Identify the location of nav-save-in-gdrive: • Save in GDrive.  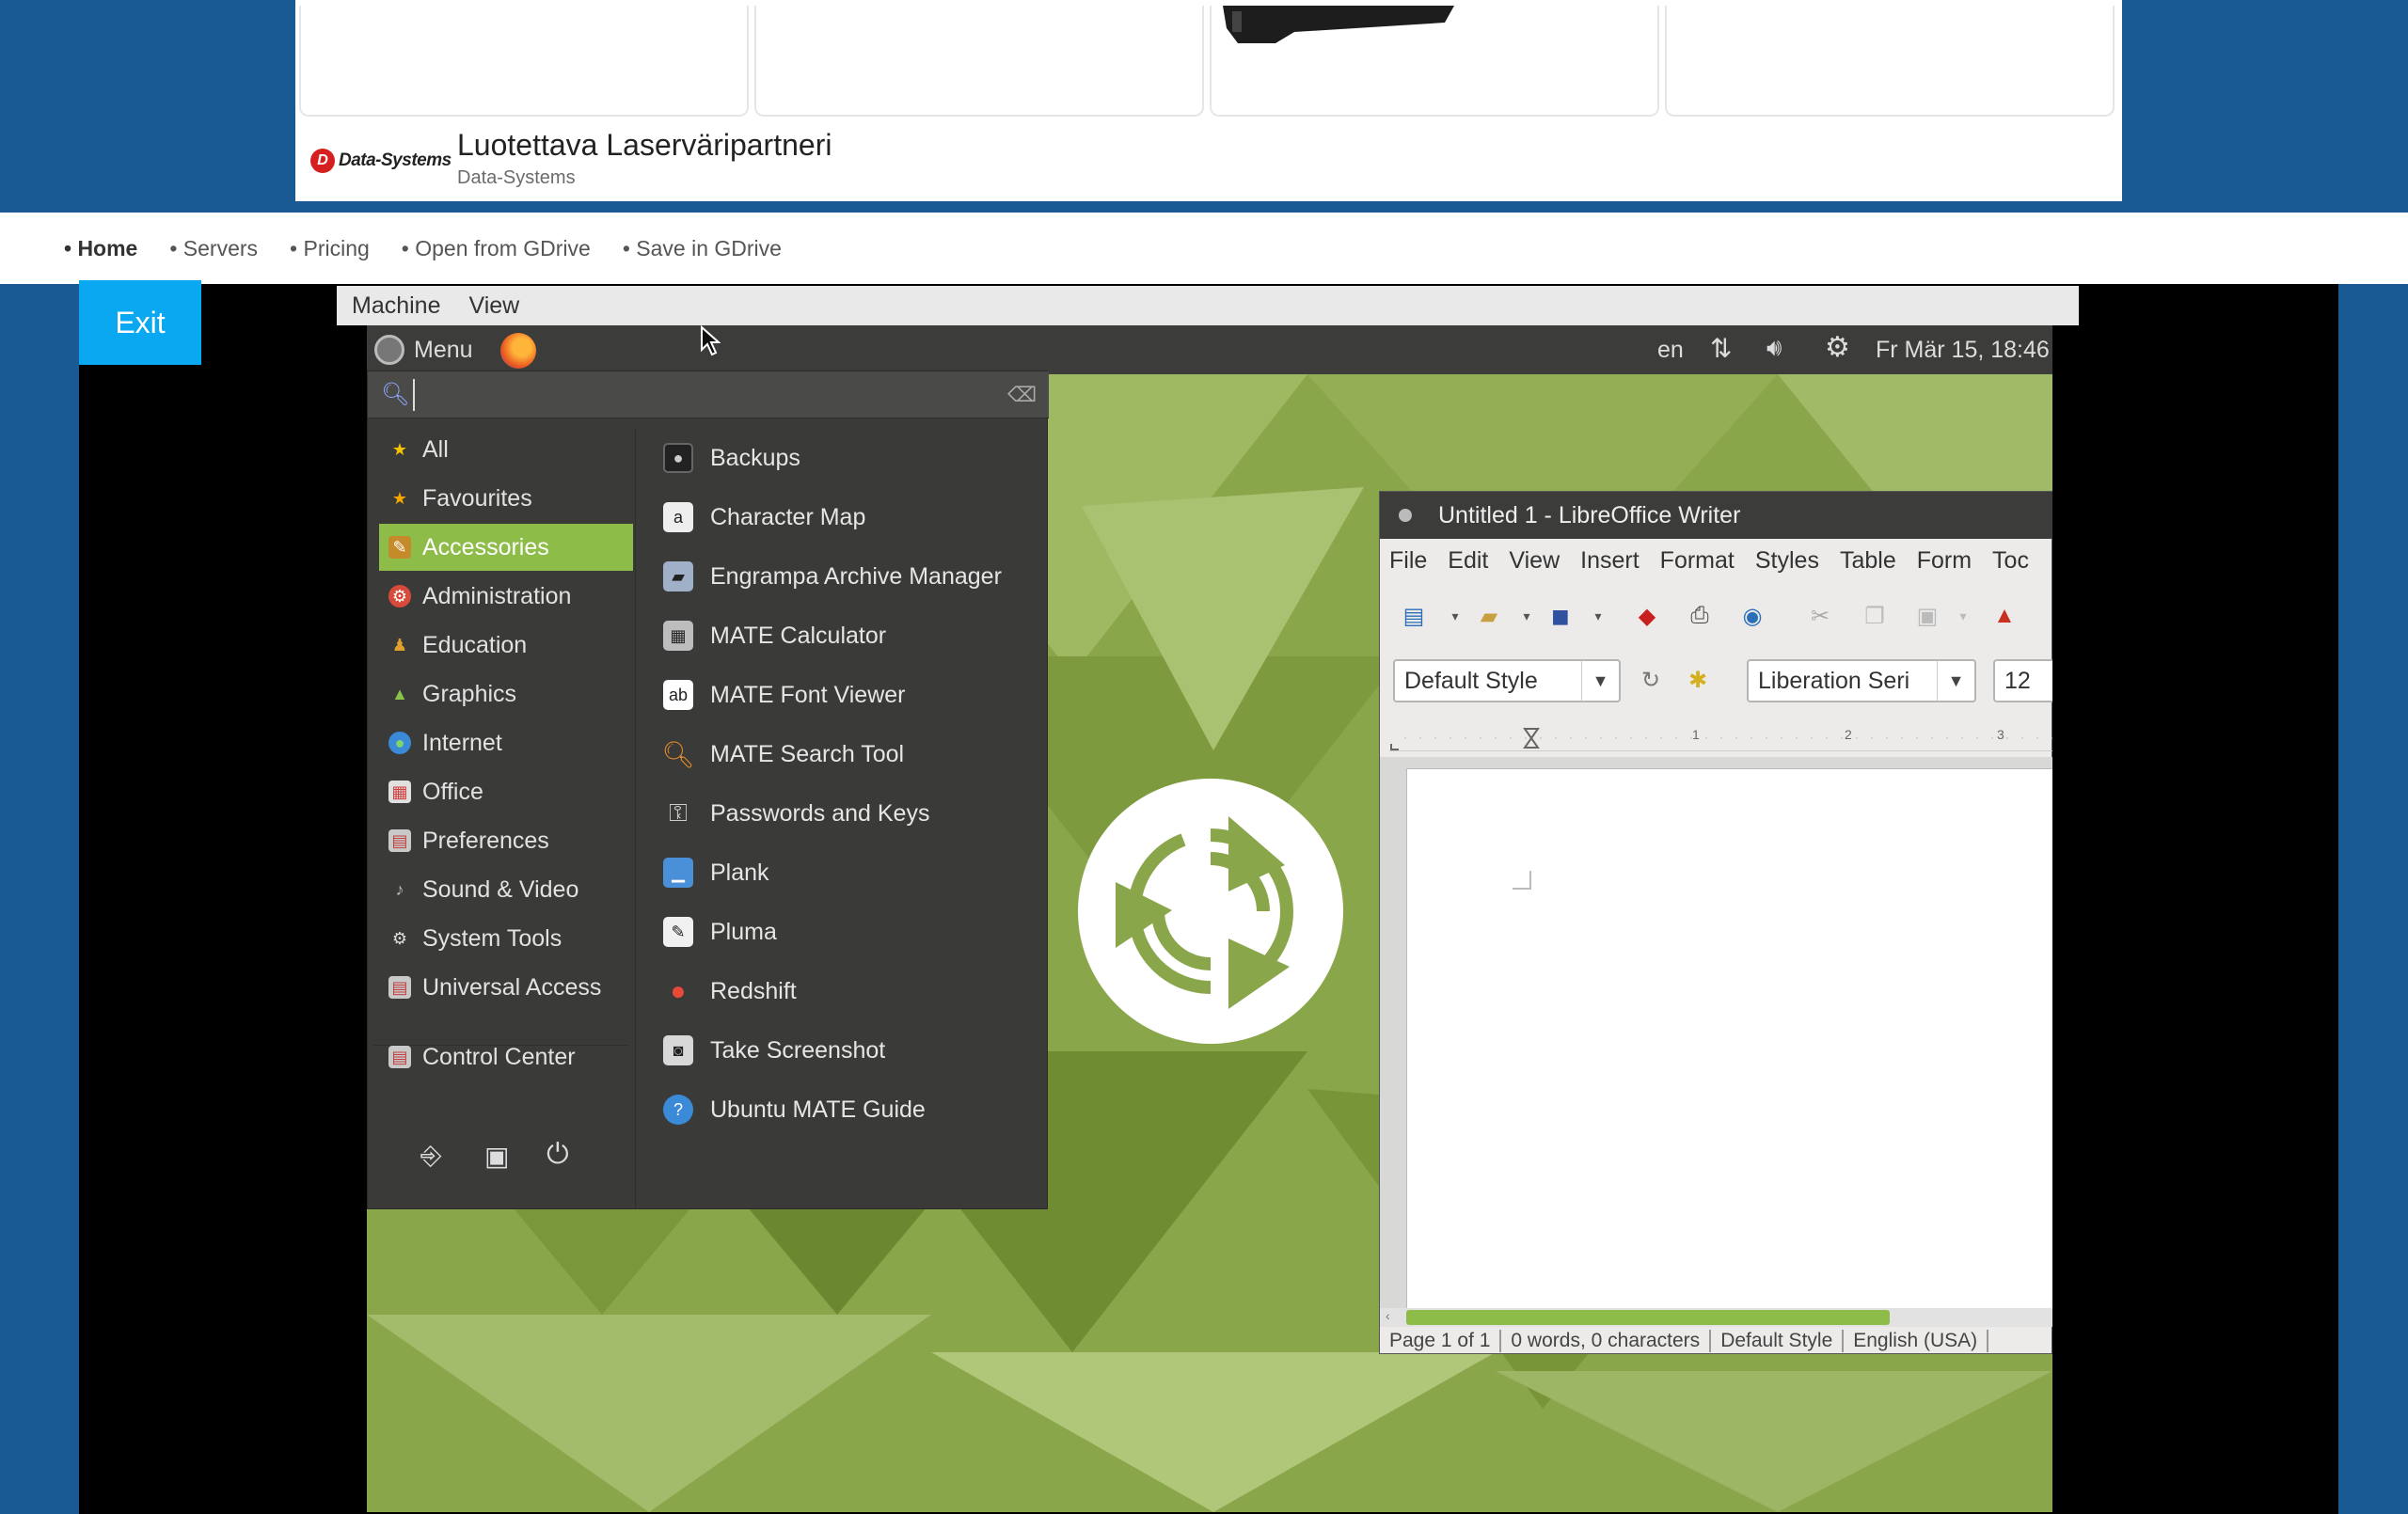
(703, 248).